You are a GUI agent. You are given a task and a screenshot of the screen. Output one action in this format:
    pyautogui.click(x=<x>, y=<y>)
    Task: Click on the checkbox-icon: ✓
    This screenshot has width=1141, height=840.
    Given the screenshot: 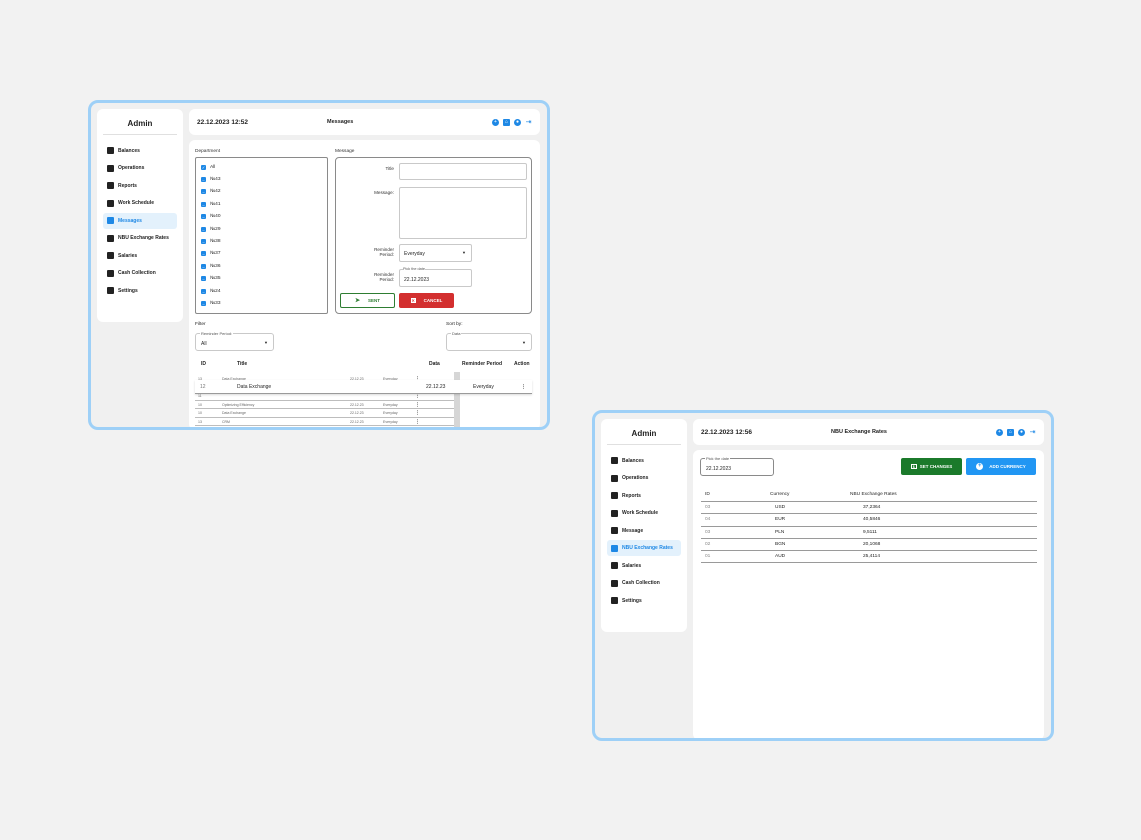 What is the action you would take?
    pyautogui.click(x=203, y=167)
    